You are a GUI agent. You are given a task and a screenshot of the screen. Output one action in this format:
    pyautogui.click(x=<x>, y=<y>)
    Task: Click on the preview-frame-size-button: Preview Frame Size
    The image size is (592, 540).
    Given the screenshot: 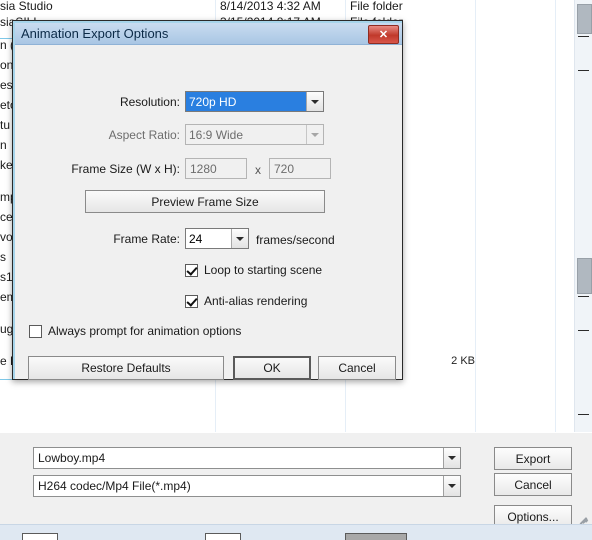 What is the action you would take?
    pyautogui.click(x=205, y=201)
    